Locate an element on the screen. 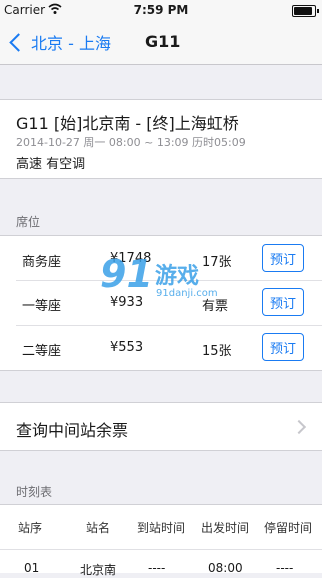 This screenshot has width=322, height=578. seat-class: 商务座 is located at coordinates (42, 262).